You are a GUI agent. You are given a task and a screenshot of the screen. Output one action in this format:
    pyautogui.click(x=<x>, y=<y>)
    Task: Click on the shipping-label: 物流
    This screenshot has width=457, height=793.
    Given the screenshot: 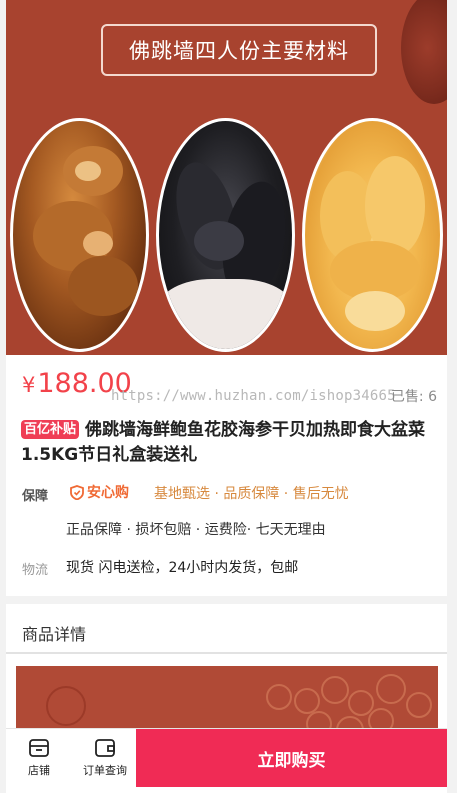 What is the action you would take?
    pyautogui.click(x=35, y=570)
    